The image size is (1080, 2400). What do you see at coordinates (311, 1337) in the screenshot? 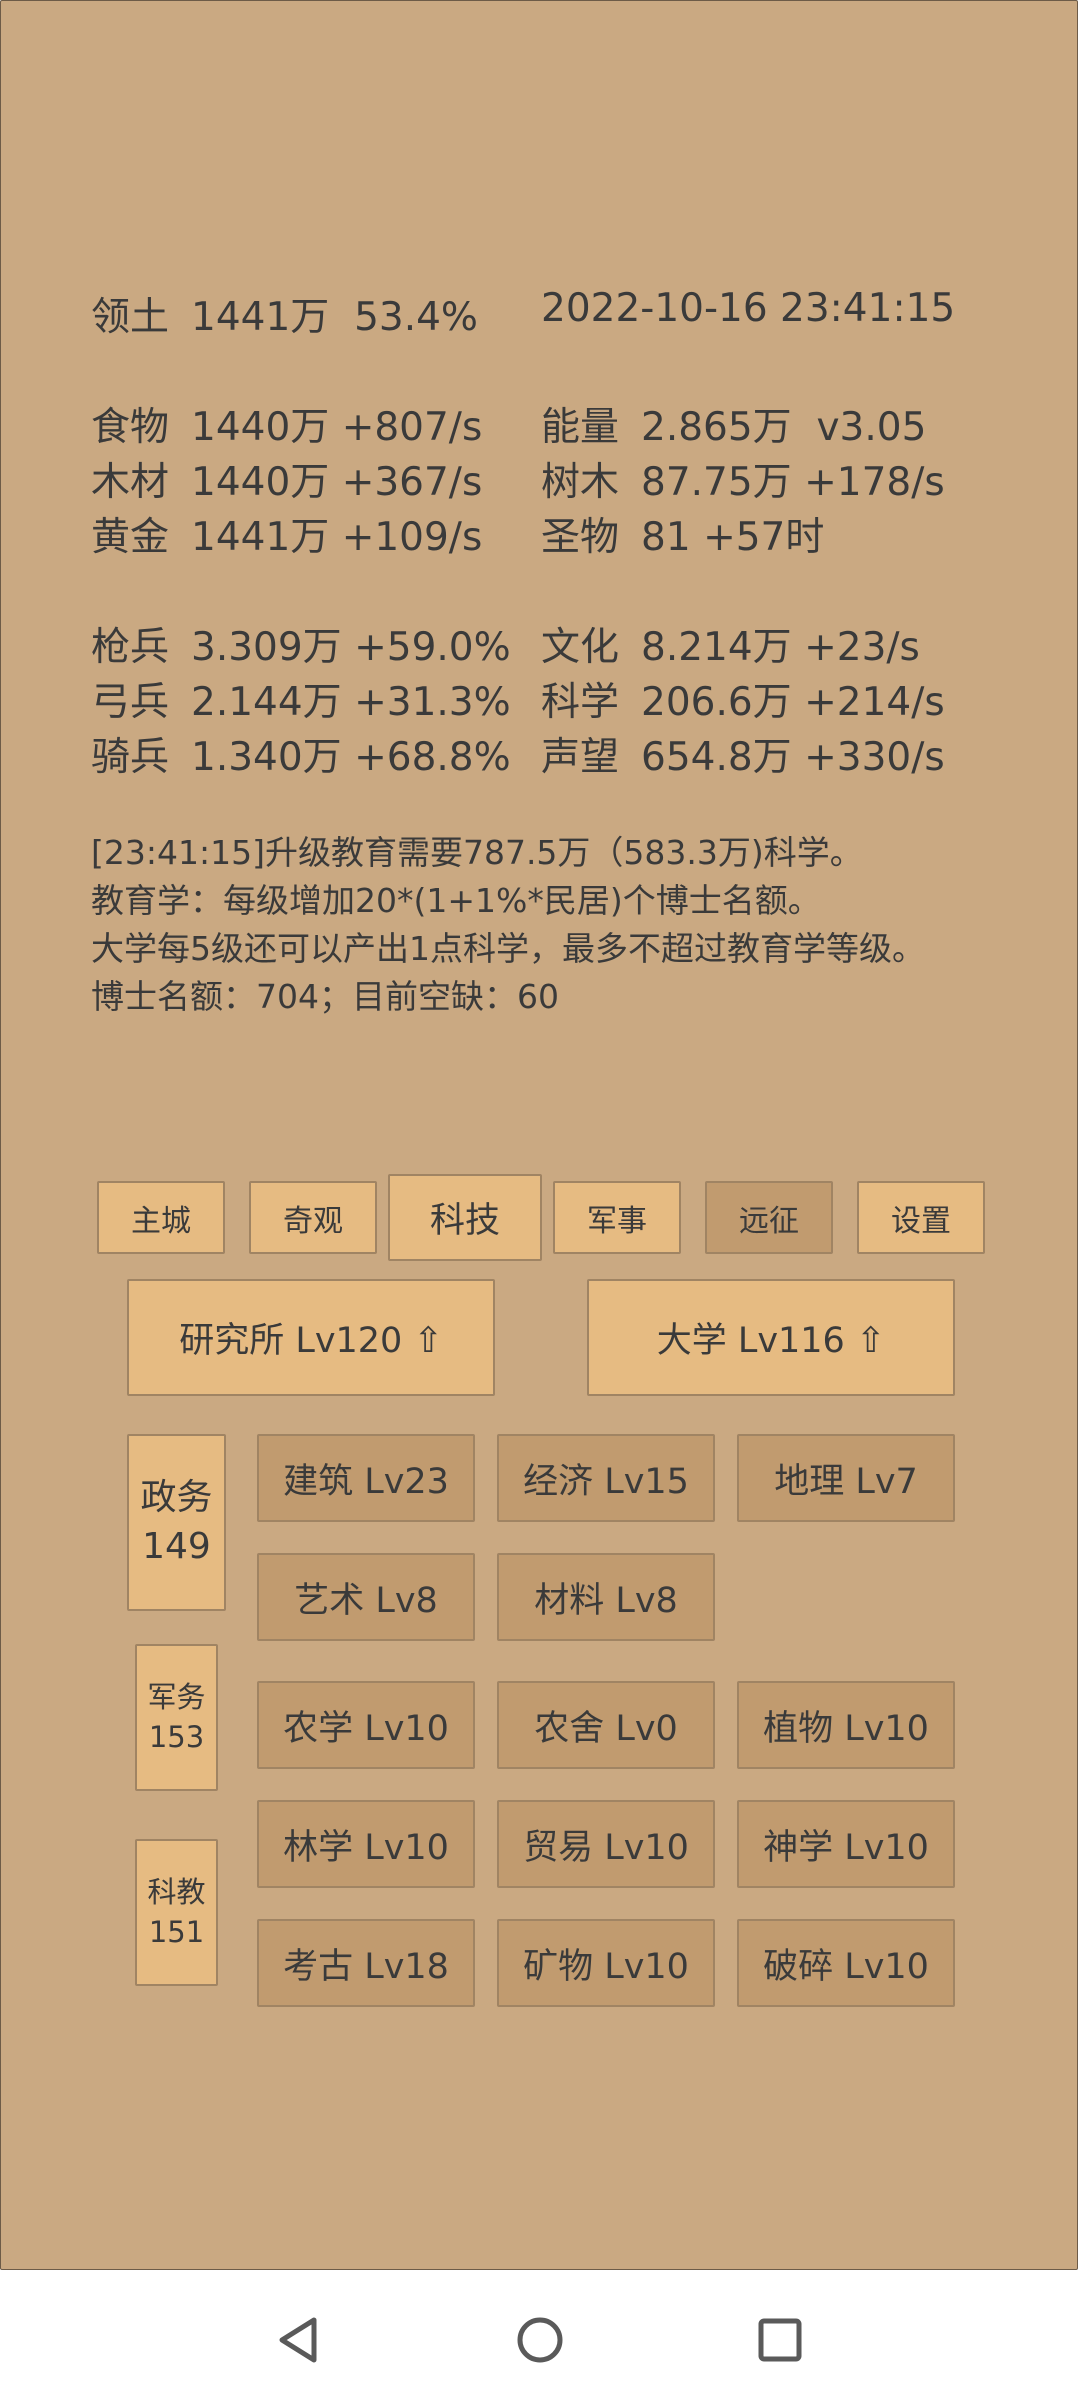
I see `institute-upgrade-button: 研究所 Lv120 ⇧` at bounding box center [311, 1337].